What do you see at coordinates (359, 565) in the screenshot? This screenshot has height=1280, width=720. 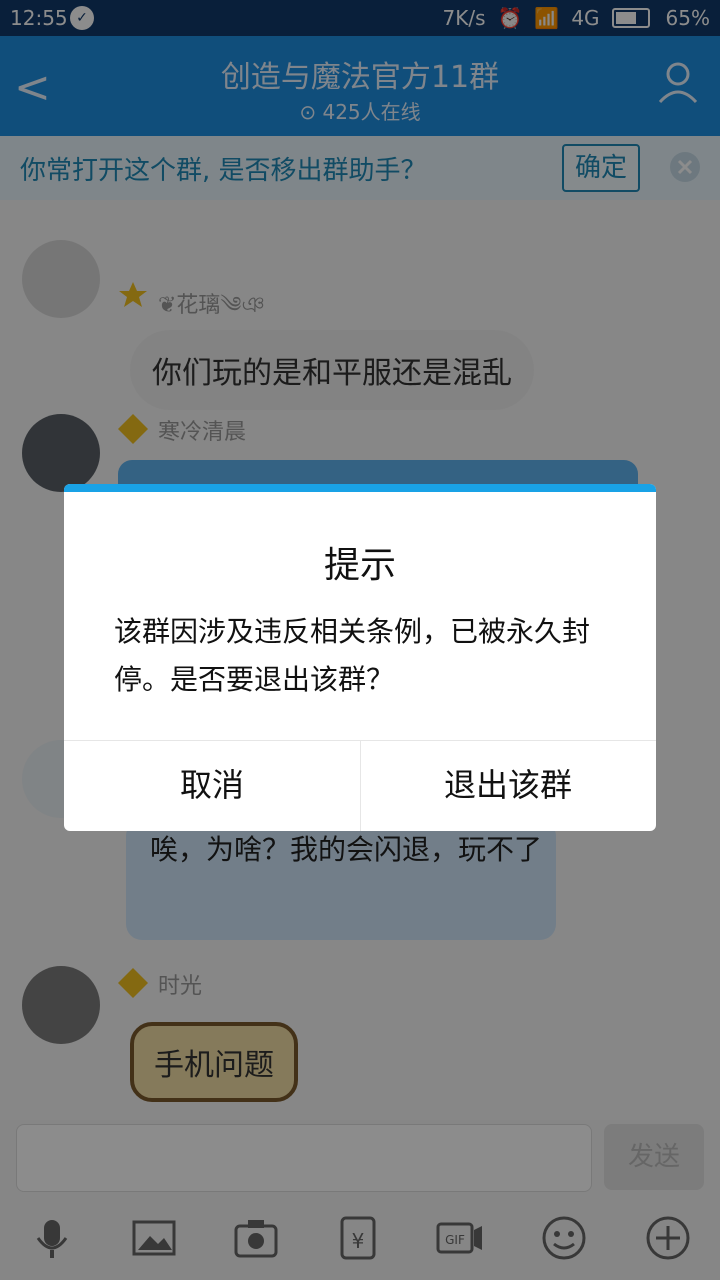 I see `dialog-title: 提示` at bounding box center [359, 565].